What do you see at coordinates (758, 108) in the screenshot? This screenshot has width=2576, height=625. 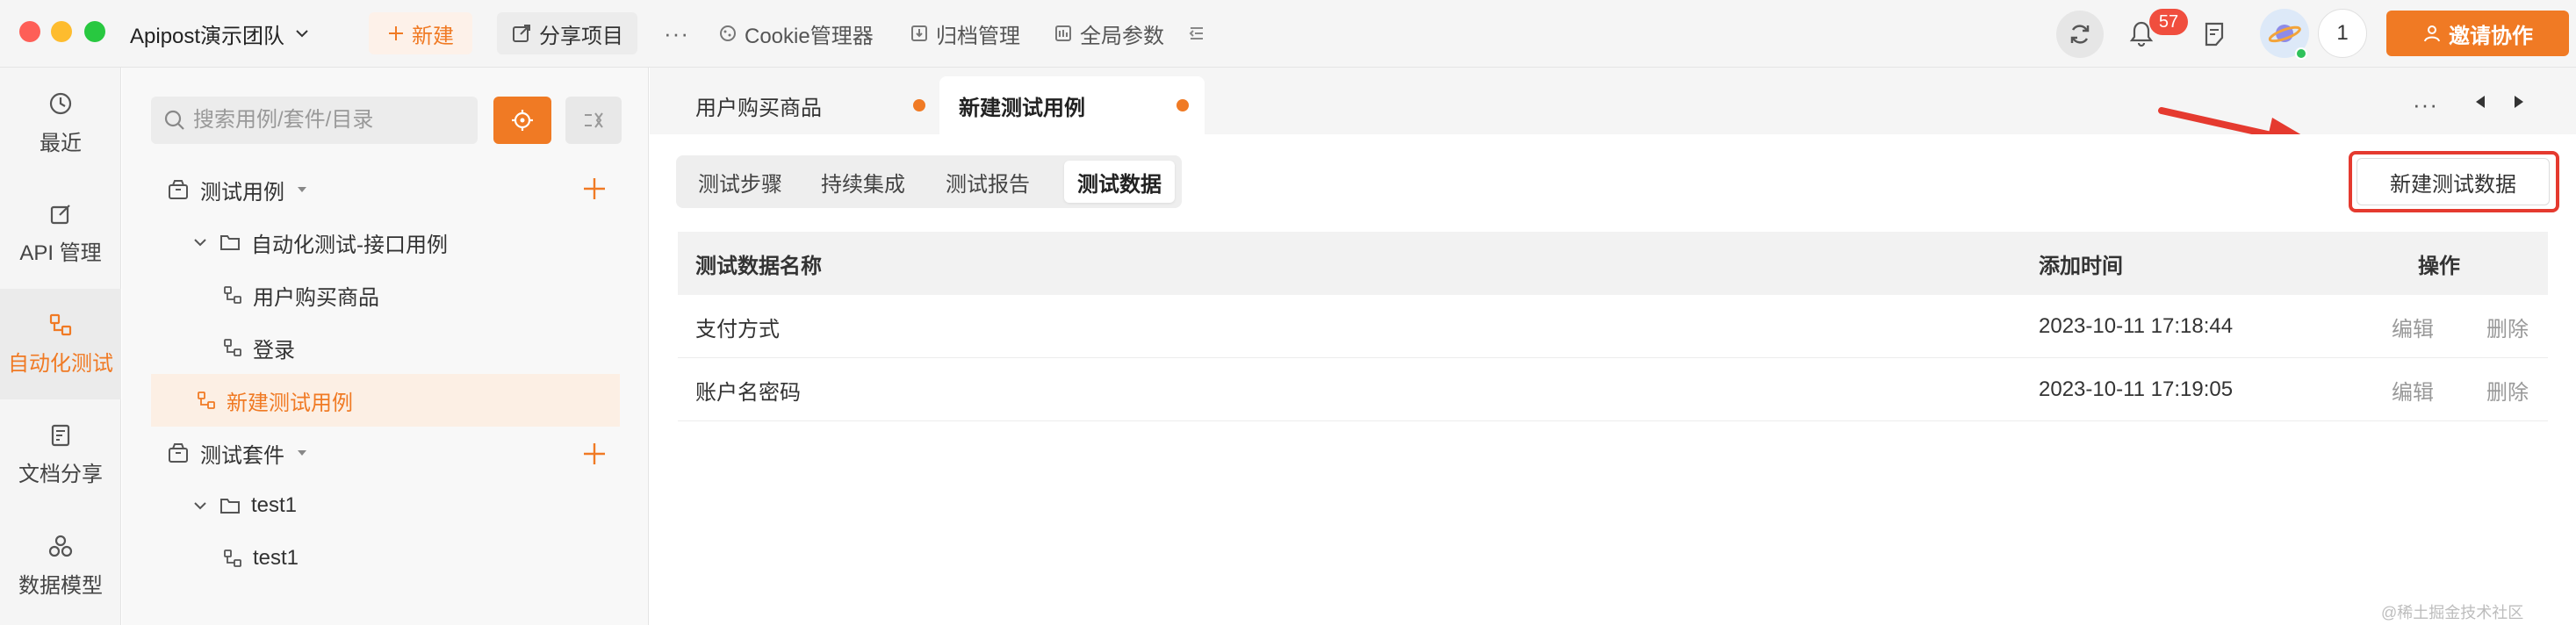 I see `tab-label: 用户购买商品` at bounding box center [758, 108].